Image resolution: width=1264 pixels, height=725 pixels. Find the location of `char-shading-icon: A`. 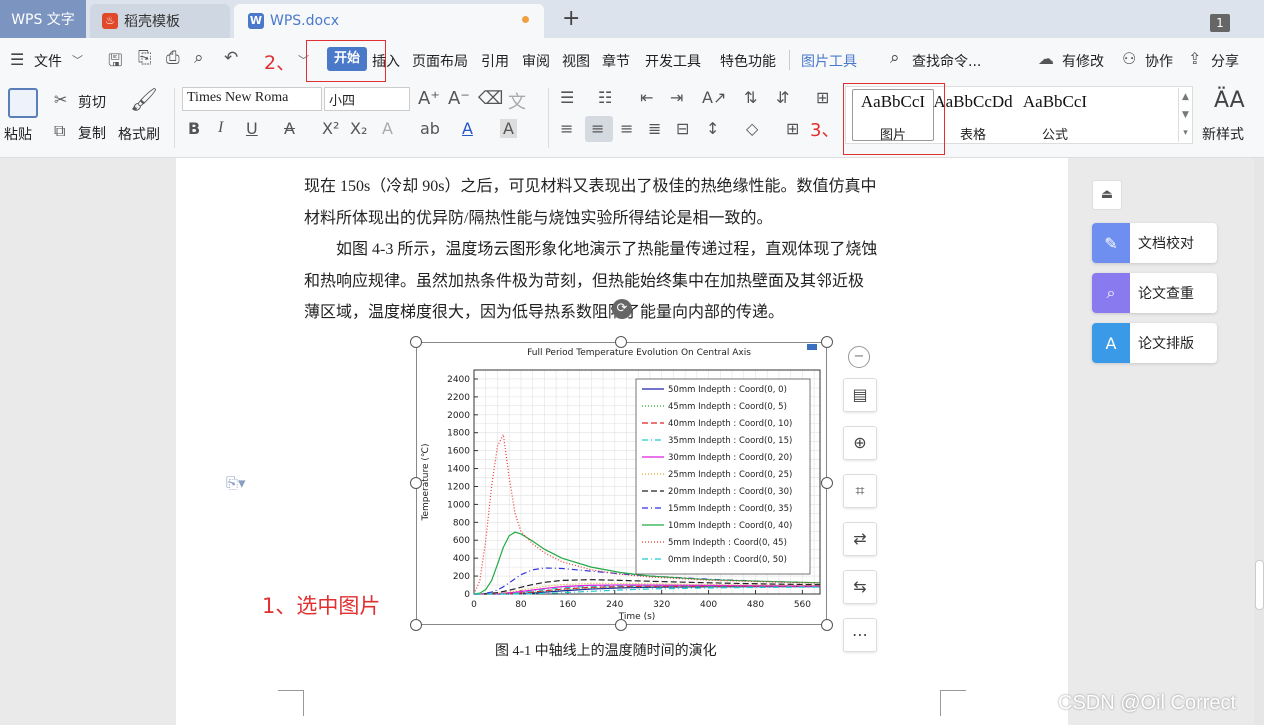

char-shading-icon: A is located at coordinates (508, 128).